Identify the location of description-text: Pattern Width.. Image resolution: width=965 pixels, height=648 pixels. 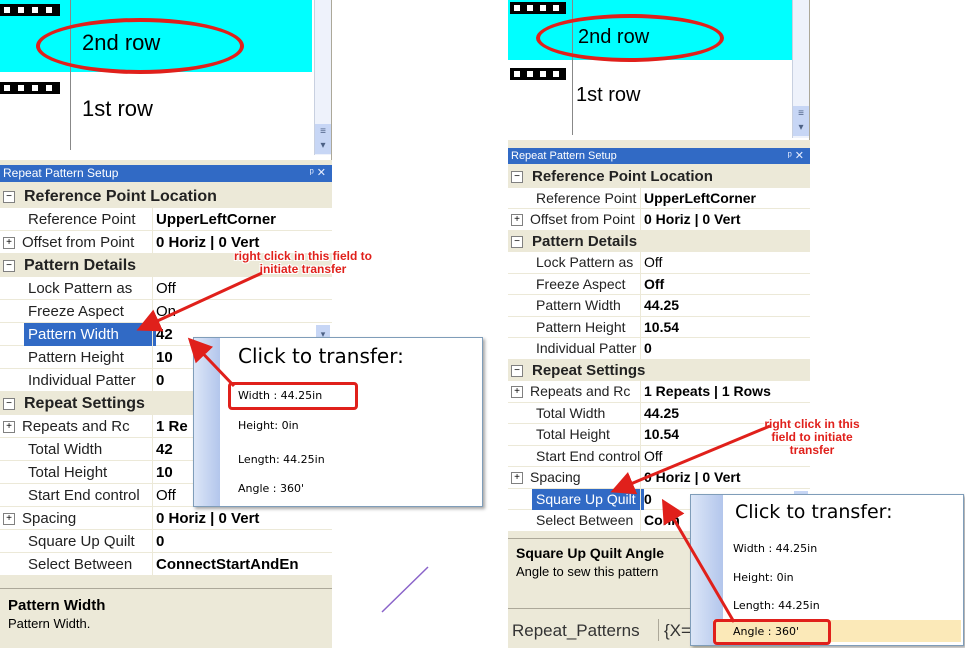
(49, 623).